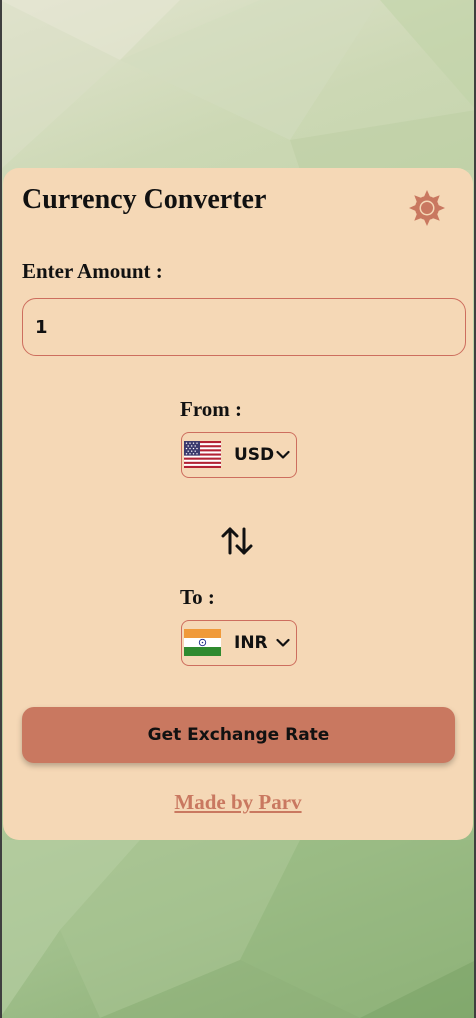 This screenshot has height=1018, width=476. I want to click on get-exchange-rate-button: Get Exchange Rate, so click(238, 735).